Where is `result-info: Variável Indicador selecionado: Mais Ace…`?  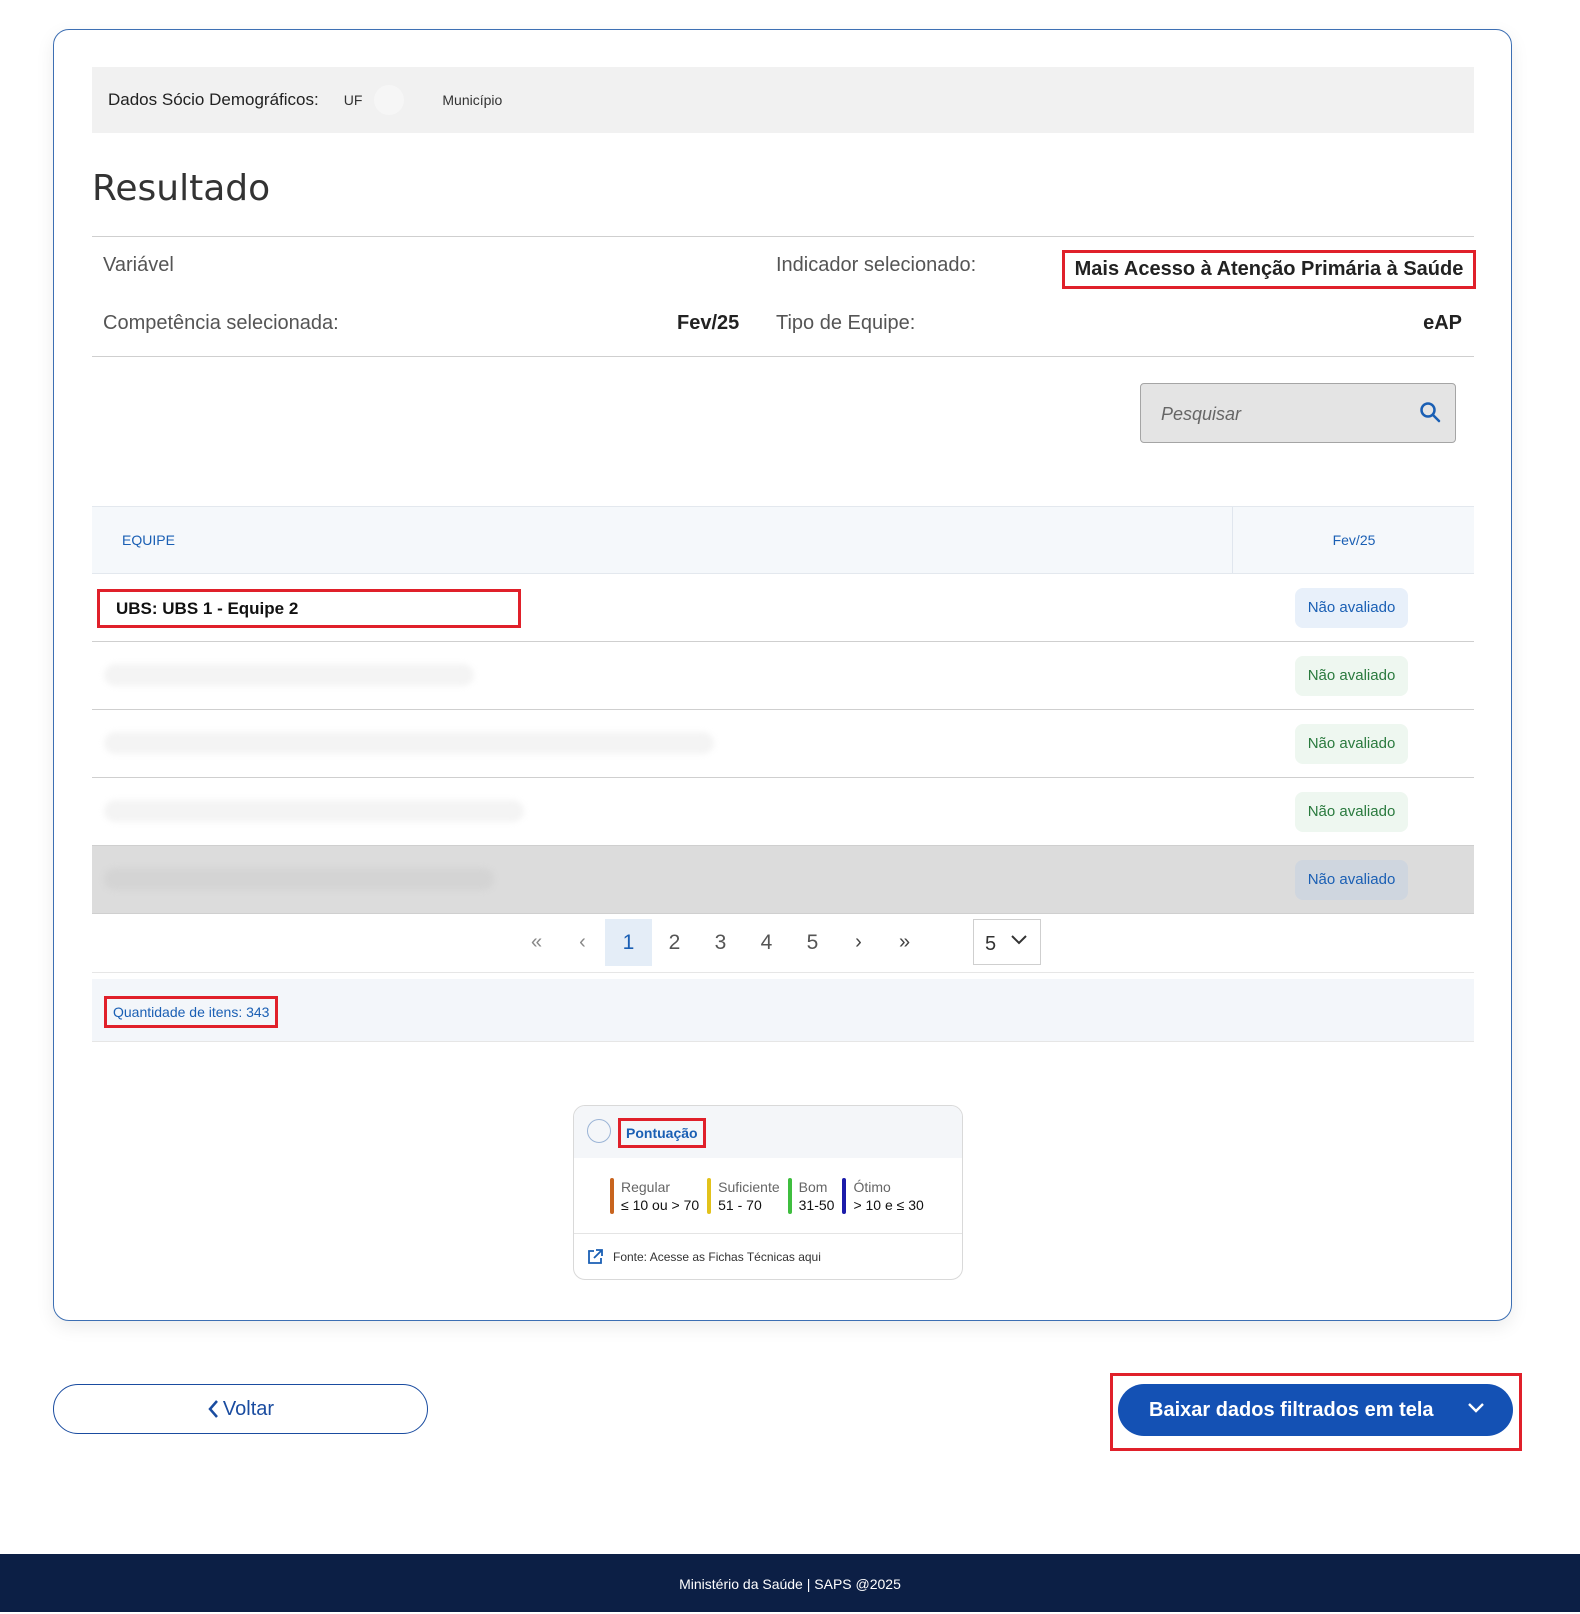 result-info: Variável Indicador selecionado: Mais Ace… is located at coordinates (784, 296).